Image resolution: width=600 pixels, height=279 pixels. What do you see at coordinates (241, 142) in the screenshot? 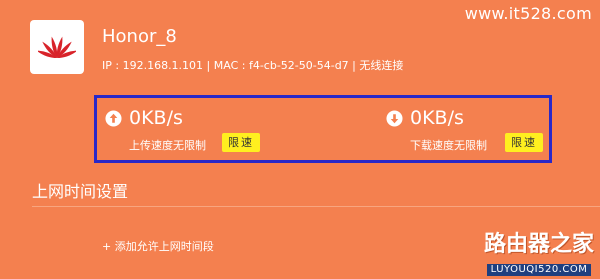
I see `upload-limit-button: 限速` at bounding box center [241, 142].